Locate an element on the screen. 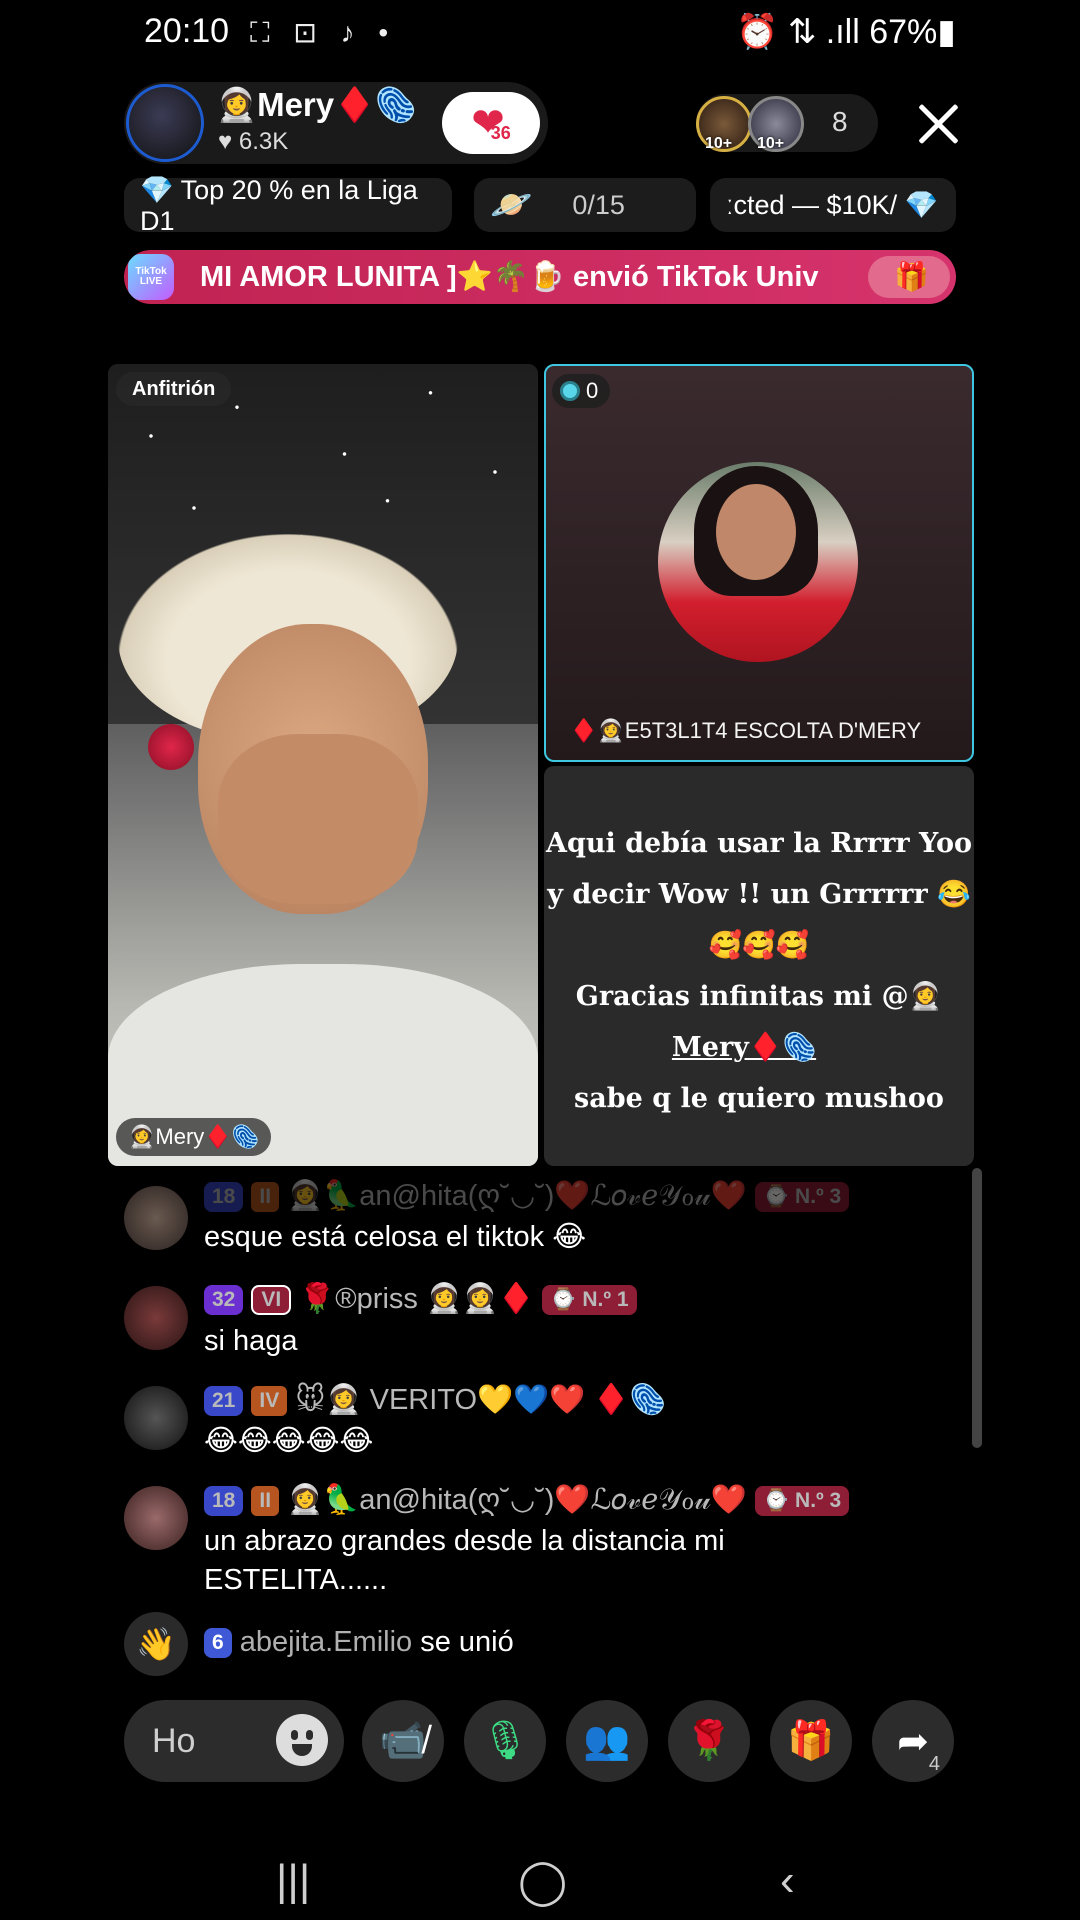  league-rank-pill: 💎 Top 20 % en la Liga D1 is located at coordinates (288, 205).